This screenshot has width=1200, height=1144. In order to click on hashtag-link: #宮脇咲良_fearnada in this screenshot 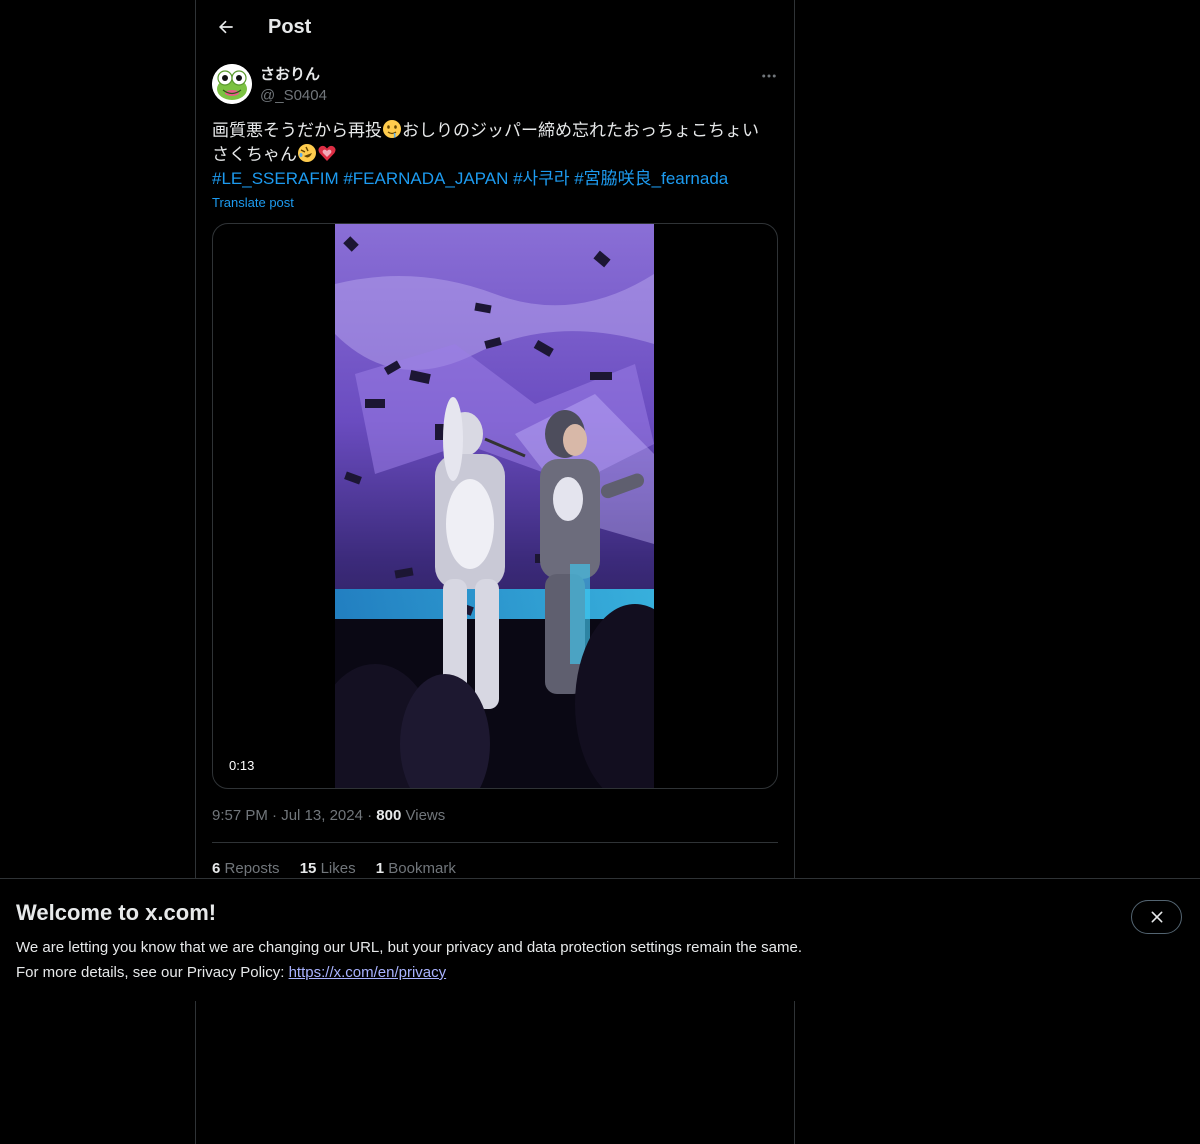, I will do `click(651, 178)`.